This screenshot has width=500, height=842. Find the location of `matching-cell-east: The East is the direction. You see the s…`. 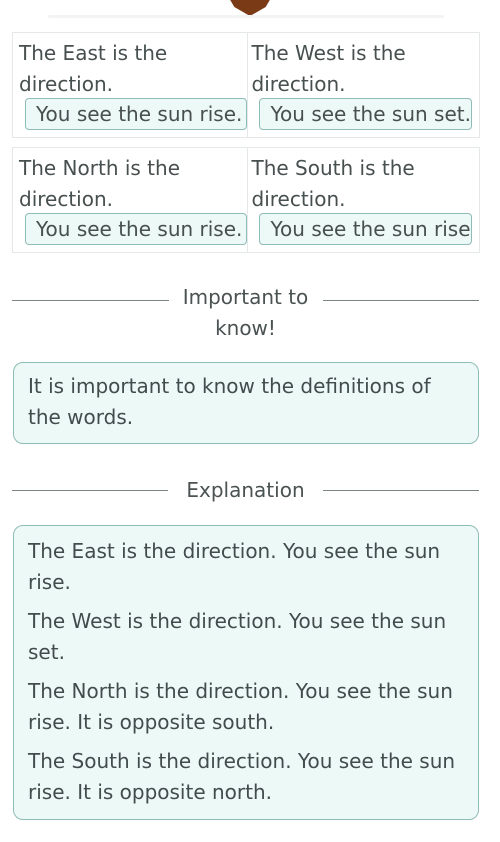

matching-cell-east: The East is the direction. You see the s… is located at coordinates (130, 85).